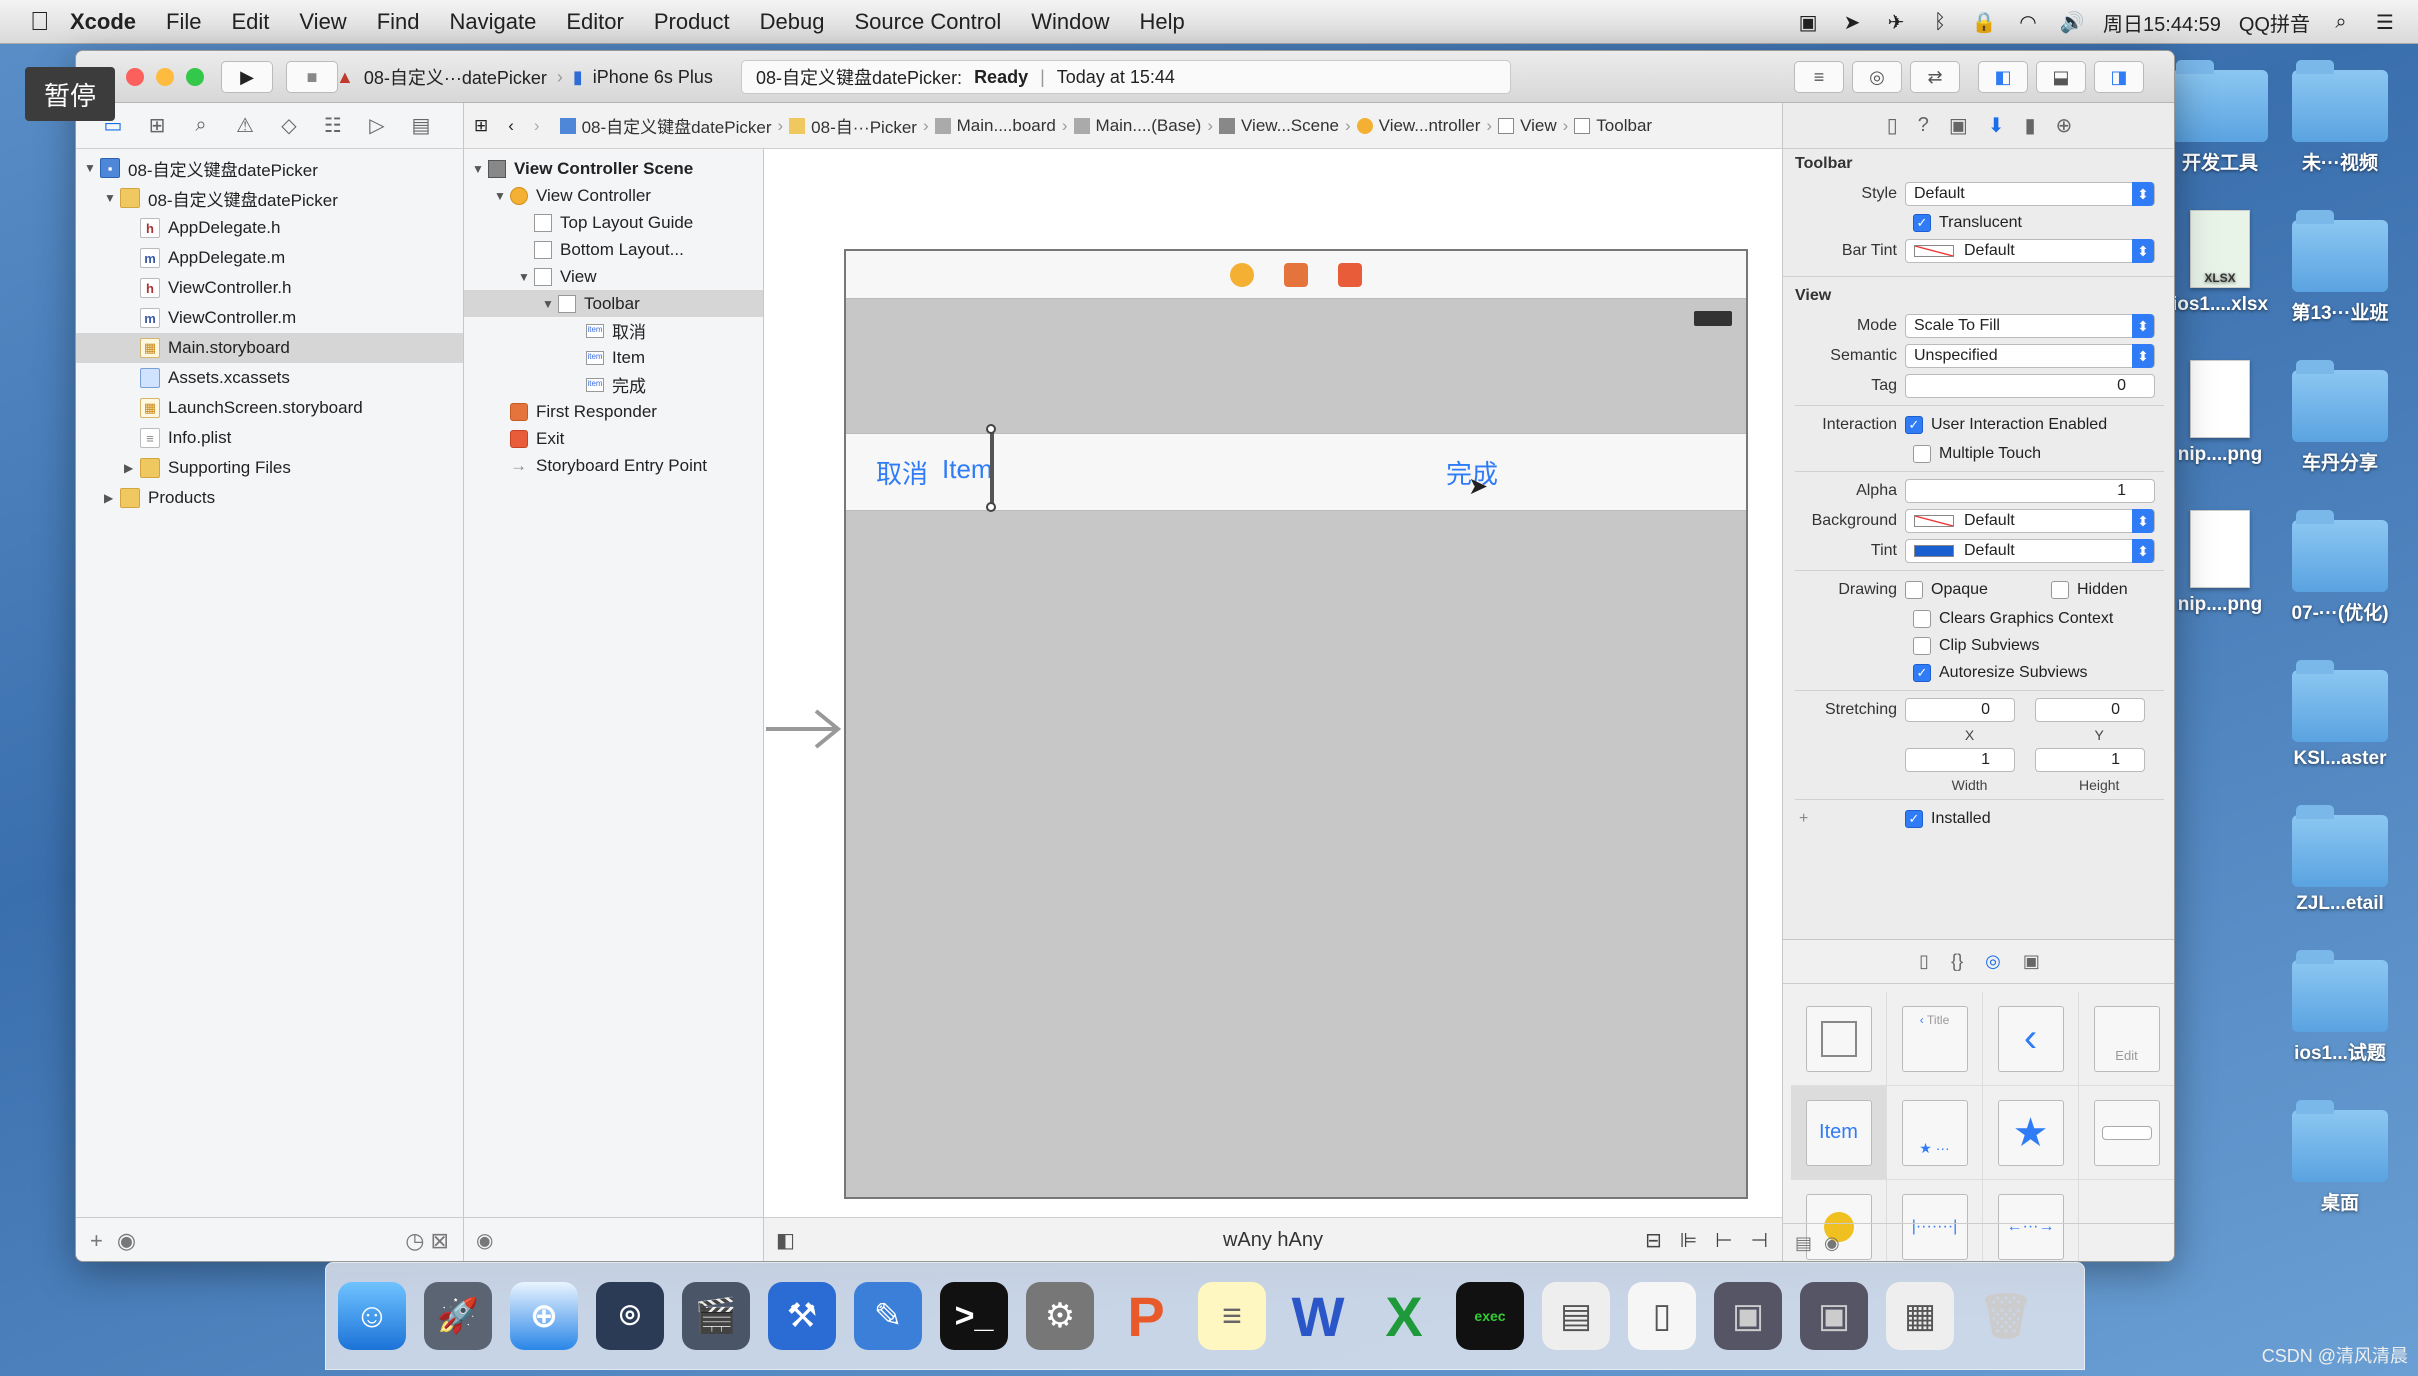  What do you see at coordinates (653, 77) in the screenshot?
I see `device-name: iPhone 6s Plus` at bounding box center [653, 77].